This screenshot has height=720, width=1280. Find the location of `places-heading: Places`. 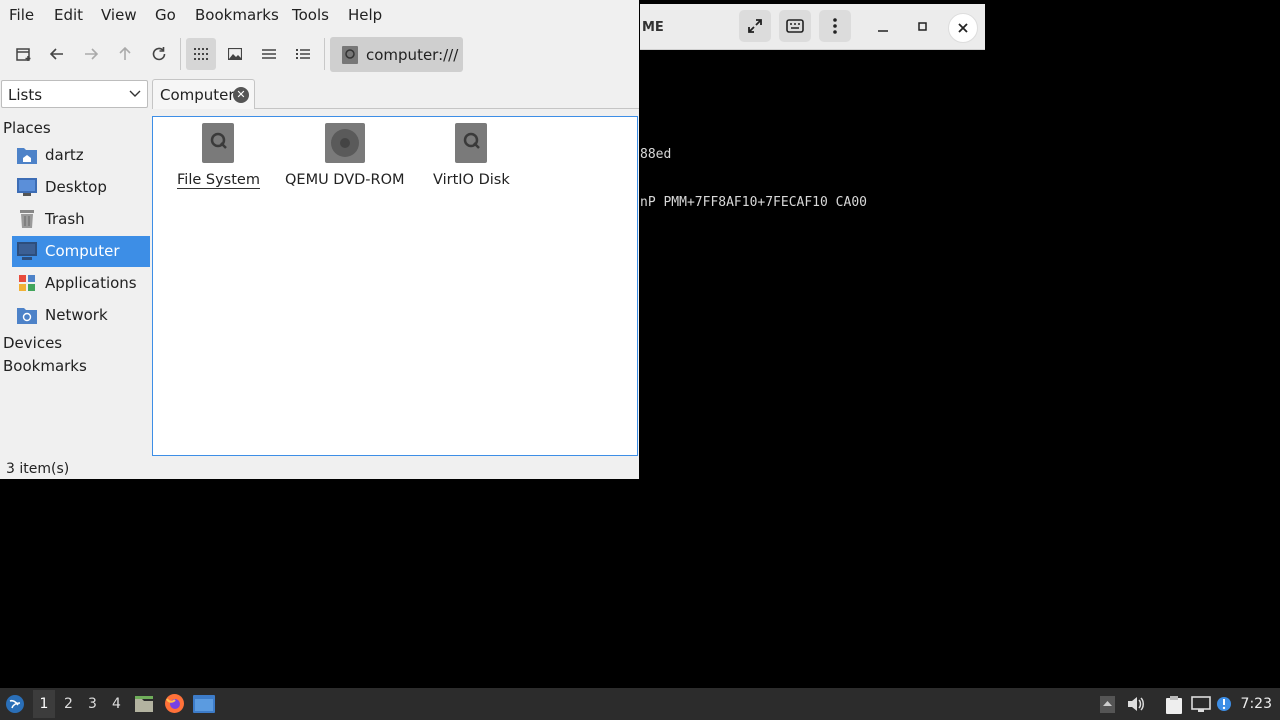

places-heading: Places is located at coordinates (27, 128).